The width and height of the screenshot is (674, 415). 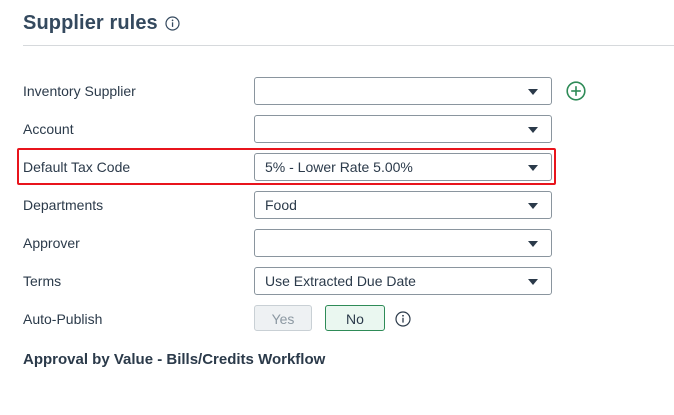 What do you see at coordinates (403, 129) in the screenshot?
I see `account-select` at bounding box center [403, 129].